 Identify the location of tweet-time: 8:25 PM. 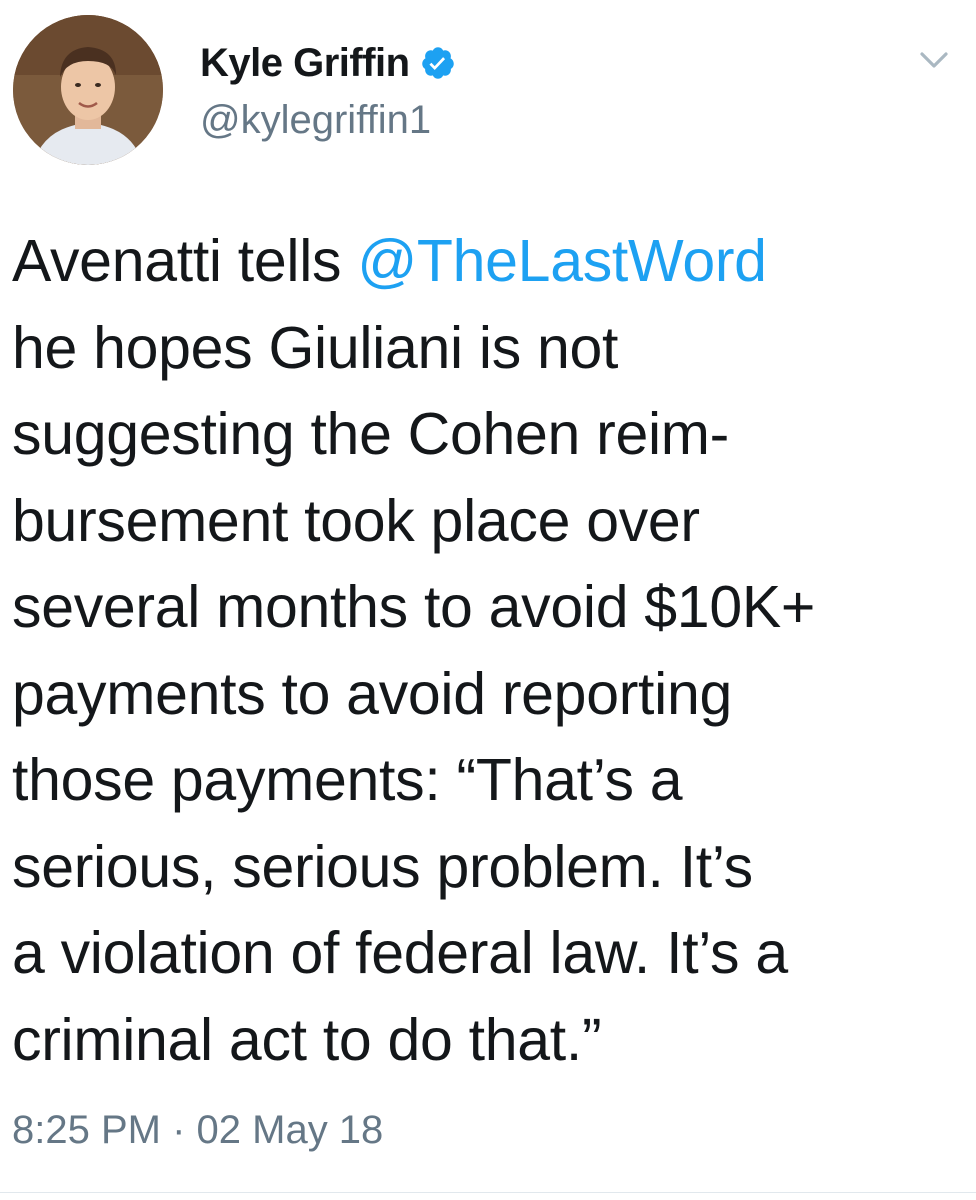
(86, 1130).